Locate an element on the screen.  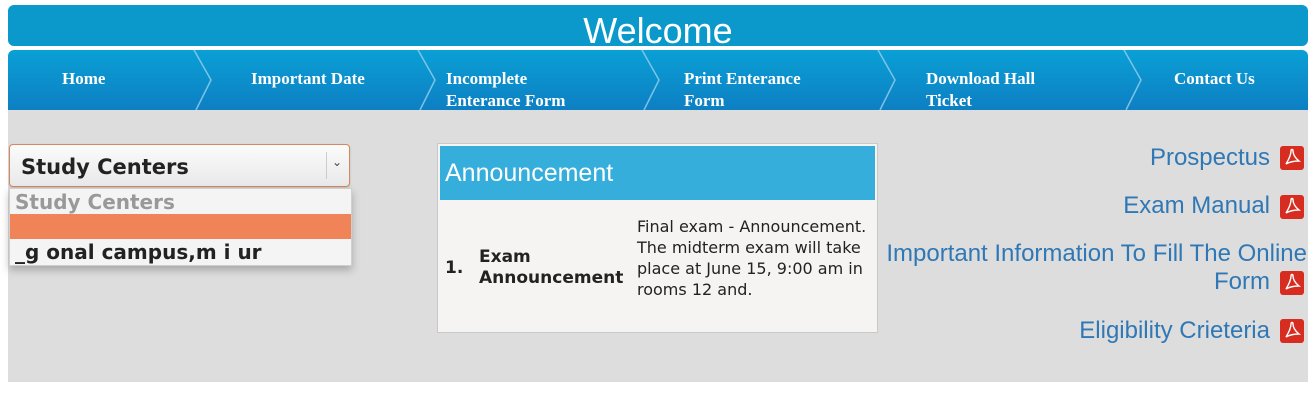
nav-download-ticket: Download Hall Ticket is located at coordinates (1008, 80).